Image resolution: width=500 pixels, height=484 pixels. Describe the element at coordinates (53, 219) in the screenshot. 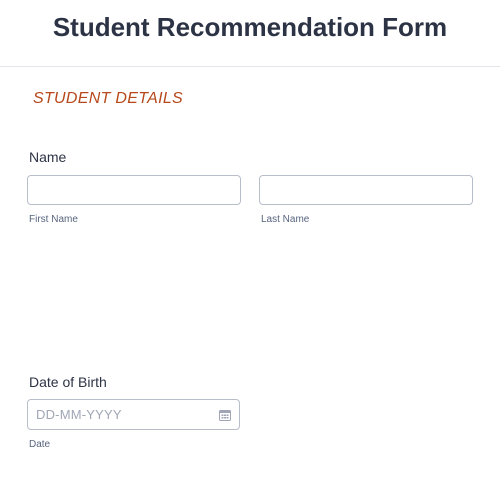

I see `first-name-sublabel: First Name` at that location.